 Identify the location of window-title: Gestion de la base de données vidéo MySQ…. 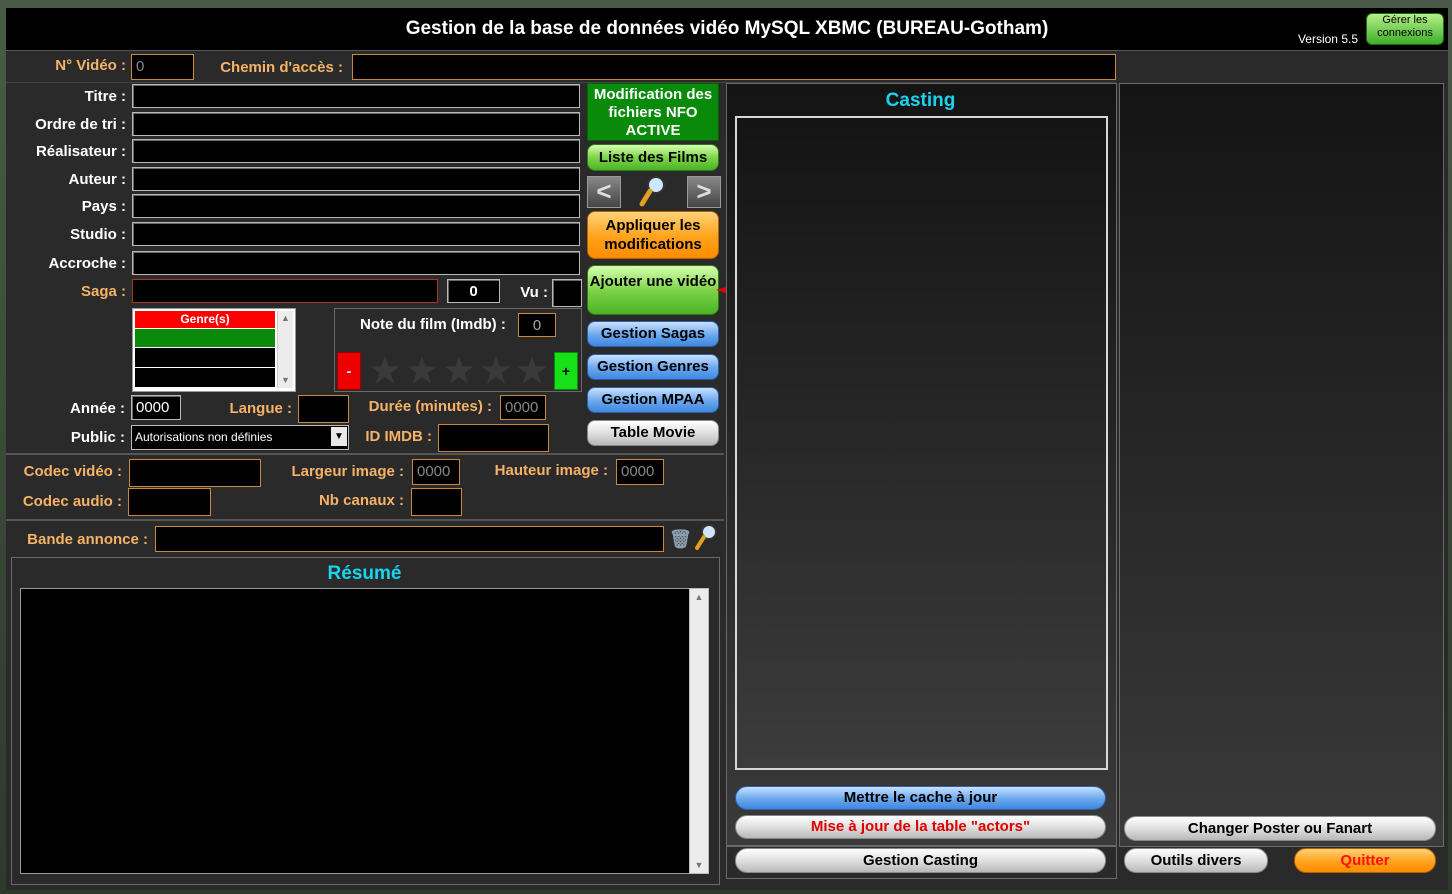
(727, 28).